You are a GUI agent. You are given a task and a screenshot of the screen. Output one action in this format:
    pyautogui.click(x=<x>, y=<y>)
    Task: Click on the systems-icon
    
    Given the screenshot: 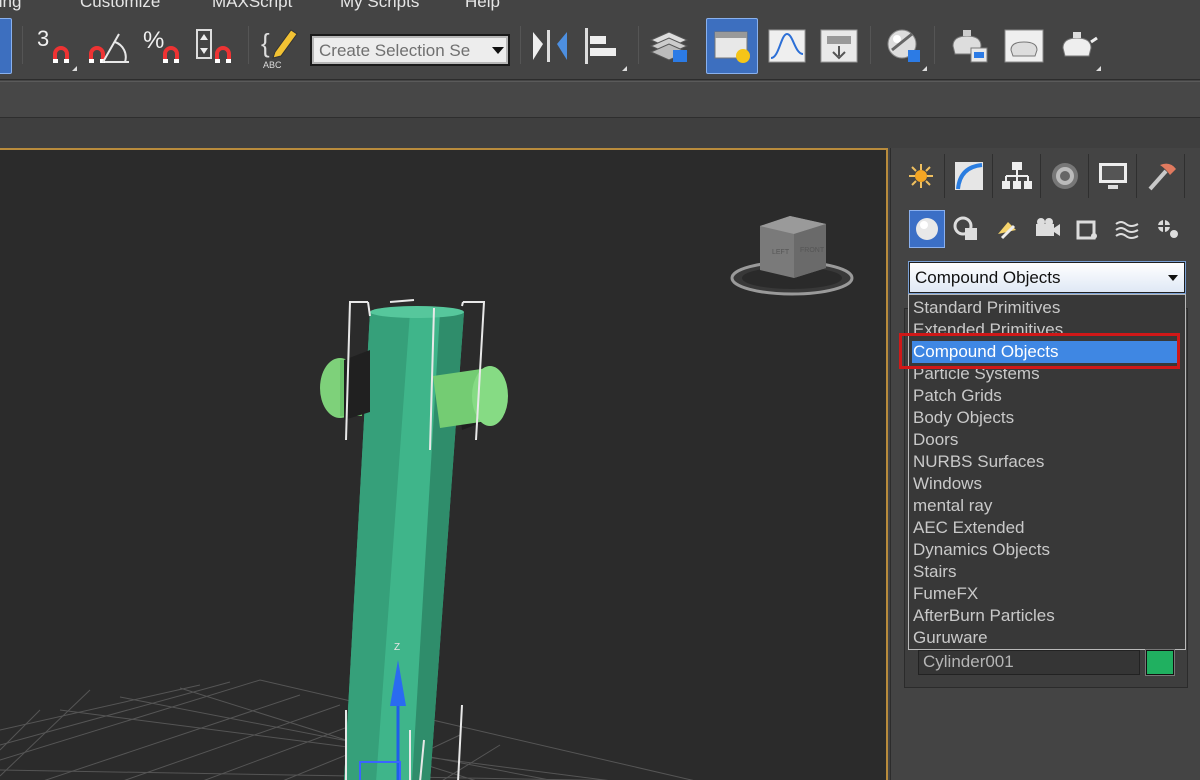 What is the action you would take?
    pyautogui.click(x=1167, y=228)
    